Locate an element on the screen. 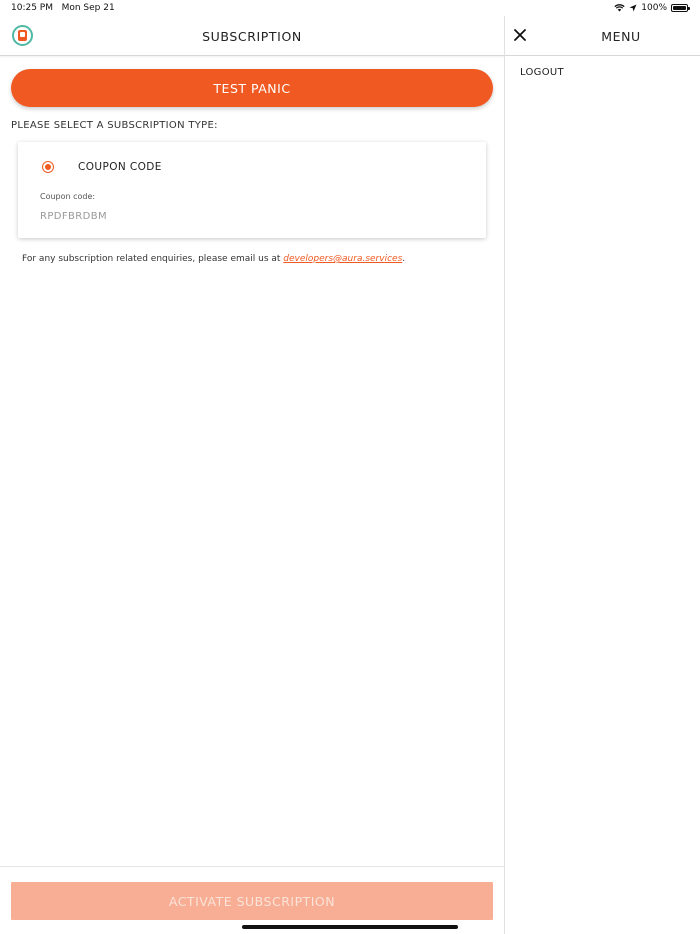 Image resolution: width=700 pixels, height=934 pixels. radio-selected-icon is located at coordinates (48, 167).